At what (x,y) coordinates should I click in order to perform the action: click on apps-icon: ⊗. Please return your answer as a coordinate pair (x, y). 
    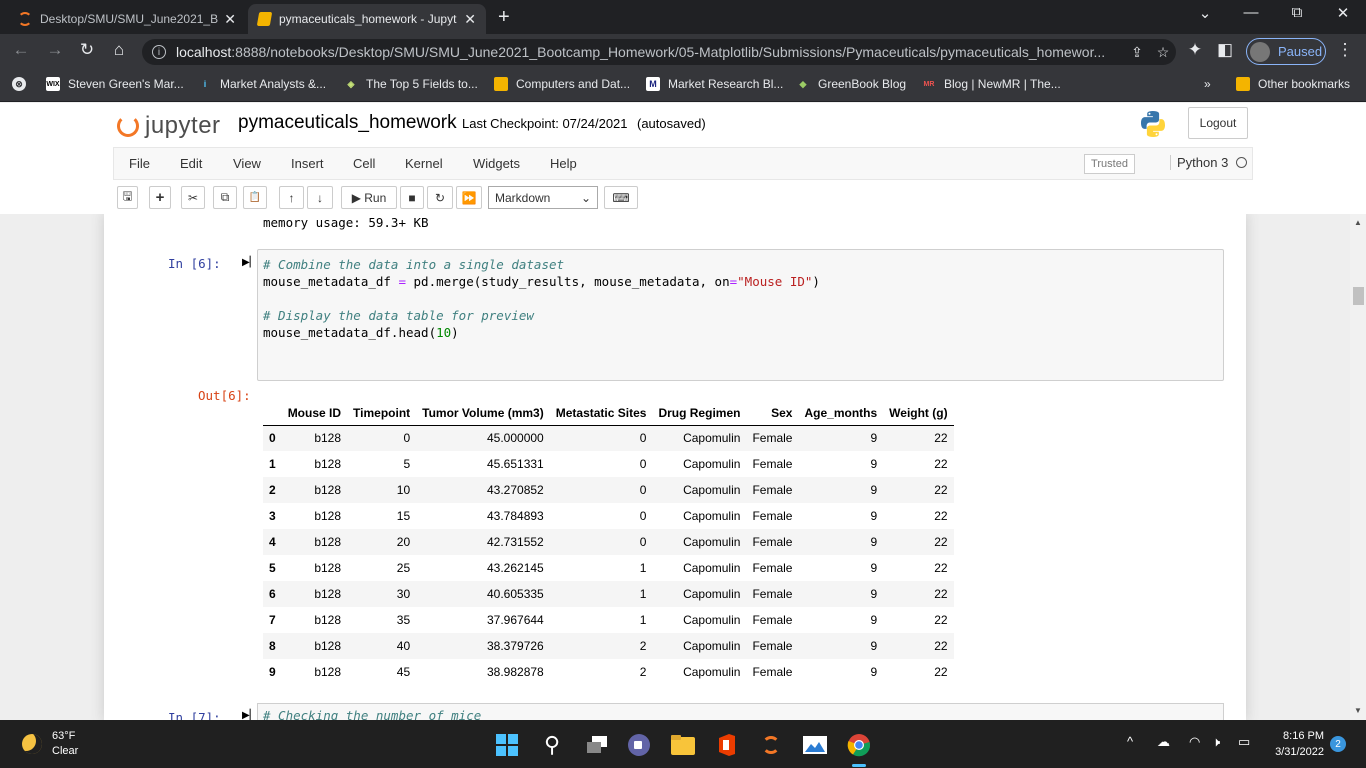
    Looking at the image, I should click on (23, 84).